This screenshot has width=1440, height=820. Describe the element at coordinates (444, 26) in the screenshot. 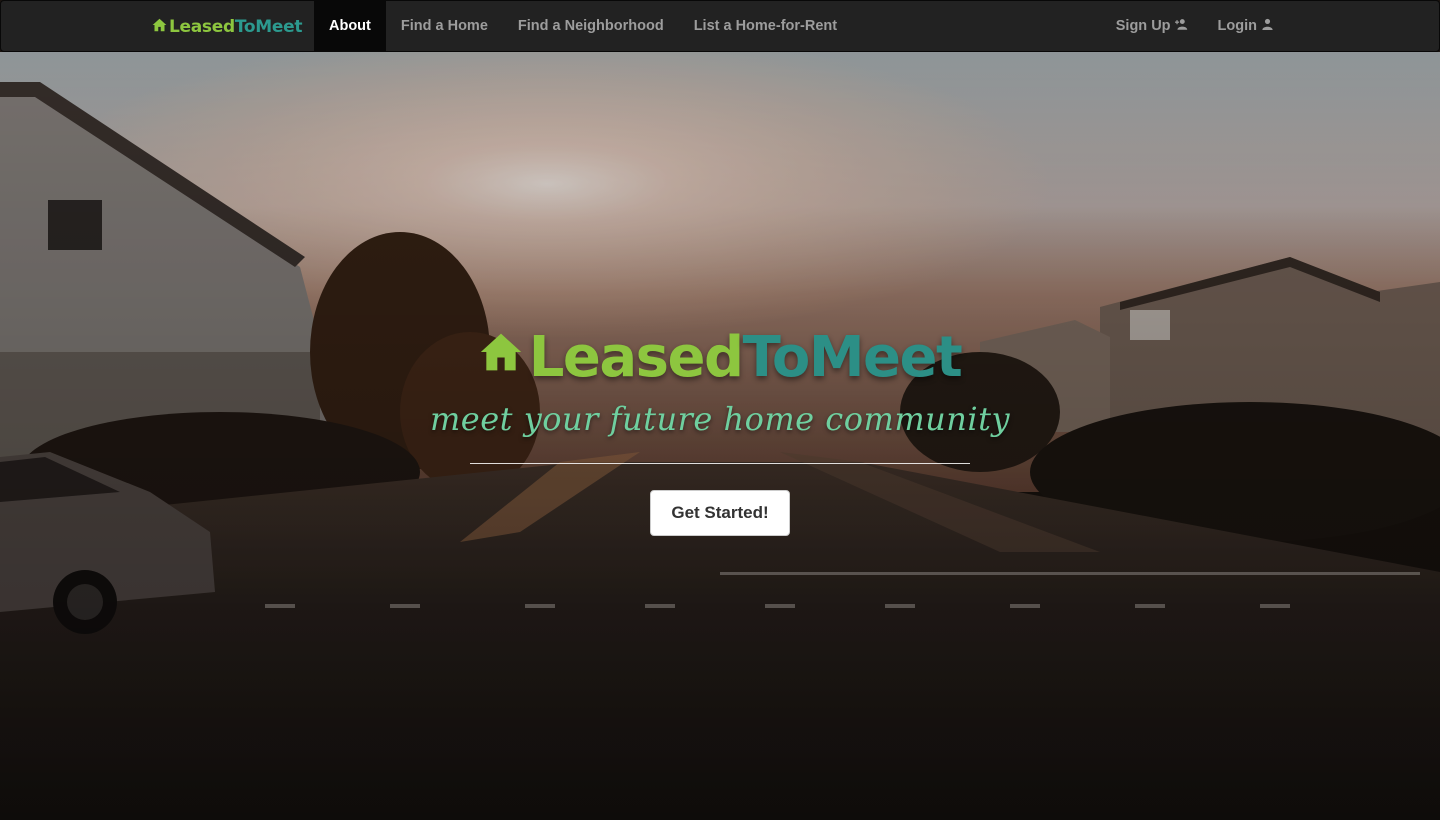

I see `nav-find-a-home: Find a Home` at that location.